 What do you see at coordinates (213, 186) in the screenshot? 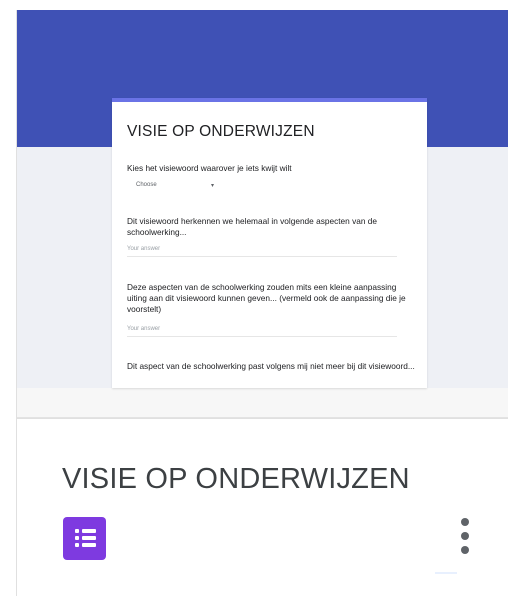
I see `chevron-down-icon: ▾` at bounding box center [213, 186].